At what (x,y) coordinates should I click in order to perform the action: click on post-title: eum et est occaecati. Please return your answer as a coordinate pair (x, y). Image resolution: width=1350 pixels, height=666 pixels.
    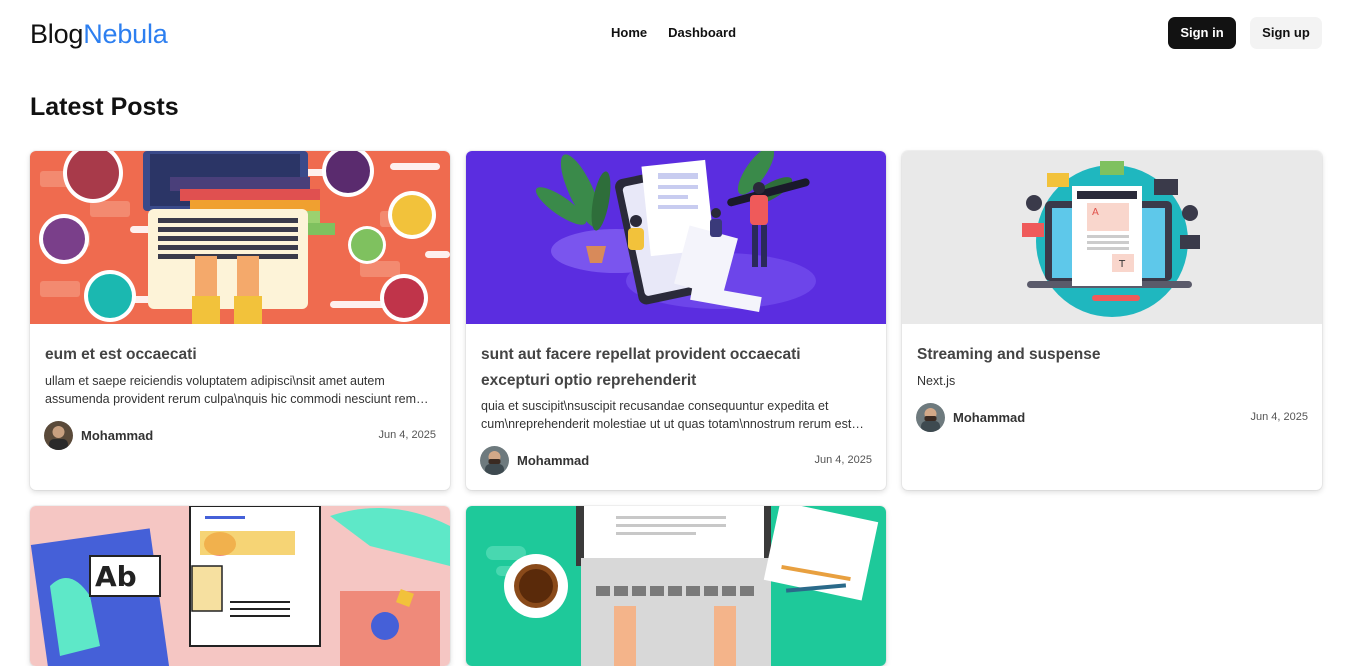
    Looking at the image, I should click on (241, 355).